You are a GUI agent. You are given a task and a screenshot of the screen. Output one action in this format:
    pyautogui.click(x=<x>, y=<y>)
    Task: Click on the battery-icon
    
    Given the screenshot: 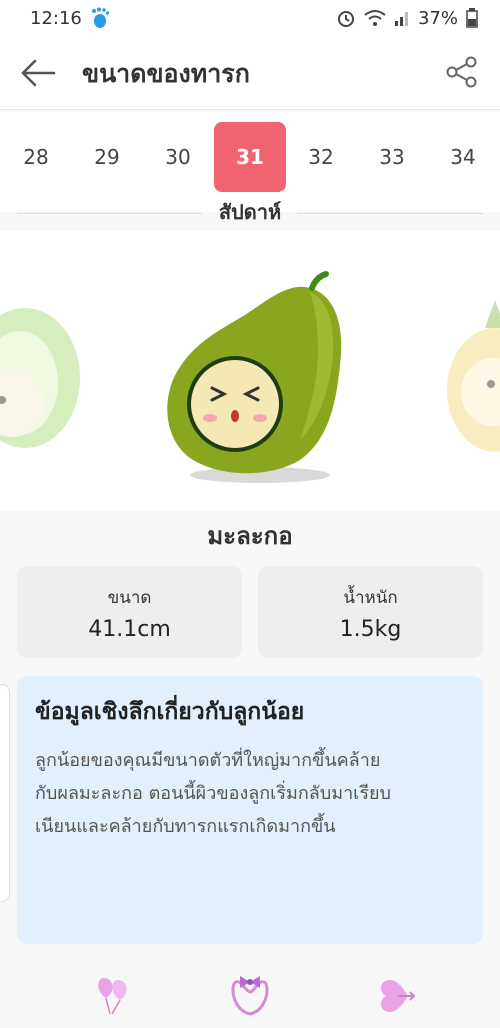 What is the action you would take?
    pyautogui.click(x=472, y=18)
    